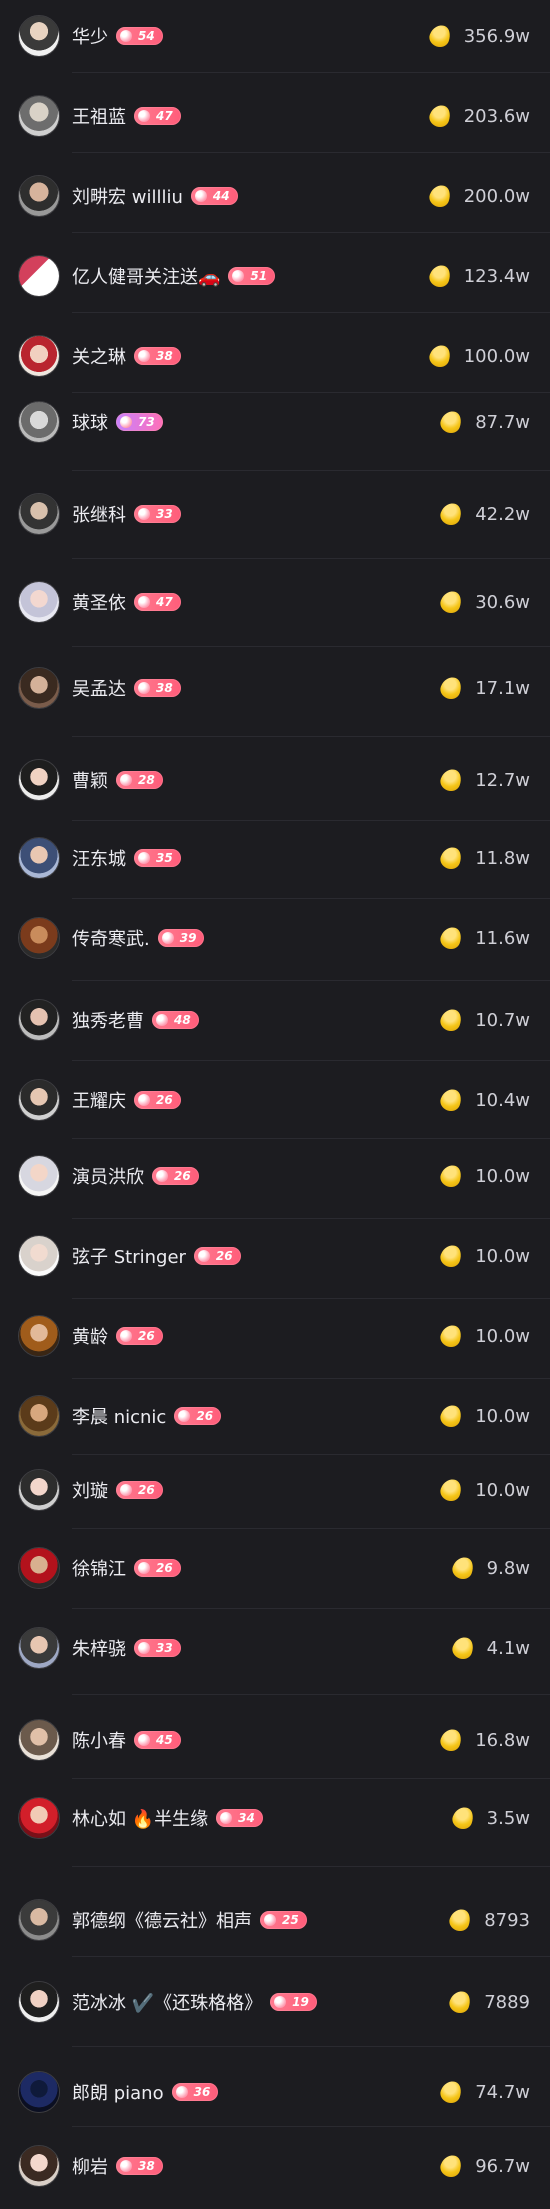 This screenshot has width=550, height=2209. Describe the element at coordinates (275, 688) in the screenshot. I see `list-item: 吴孟达 38 17.1w` at that location.